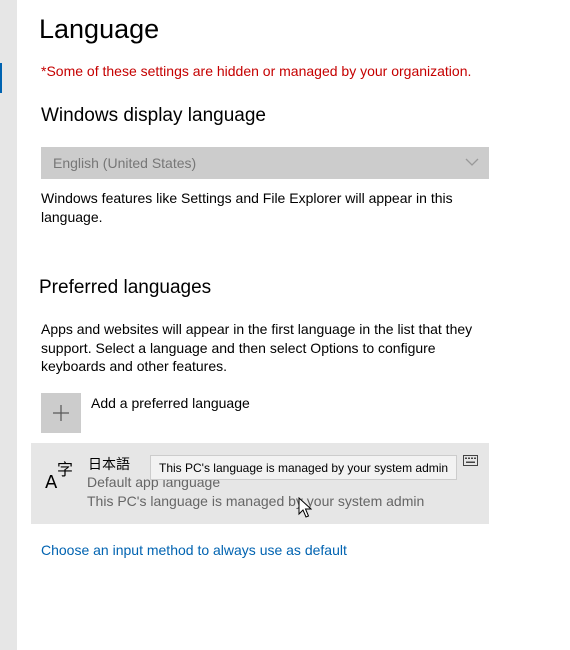  I want to click on display-language-select: English (United States), so click(265, 163).